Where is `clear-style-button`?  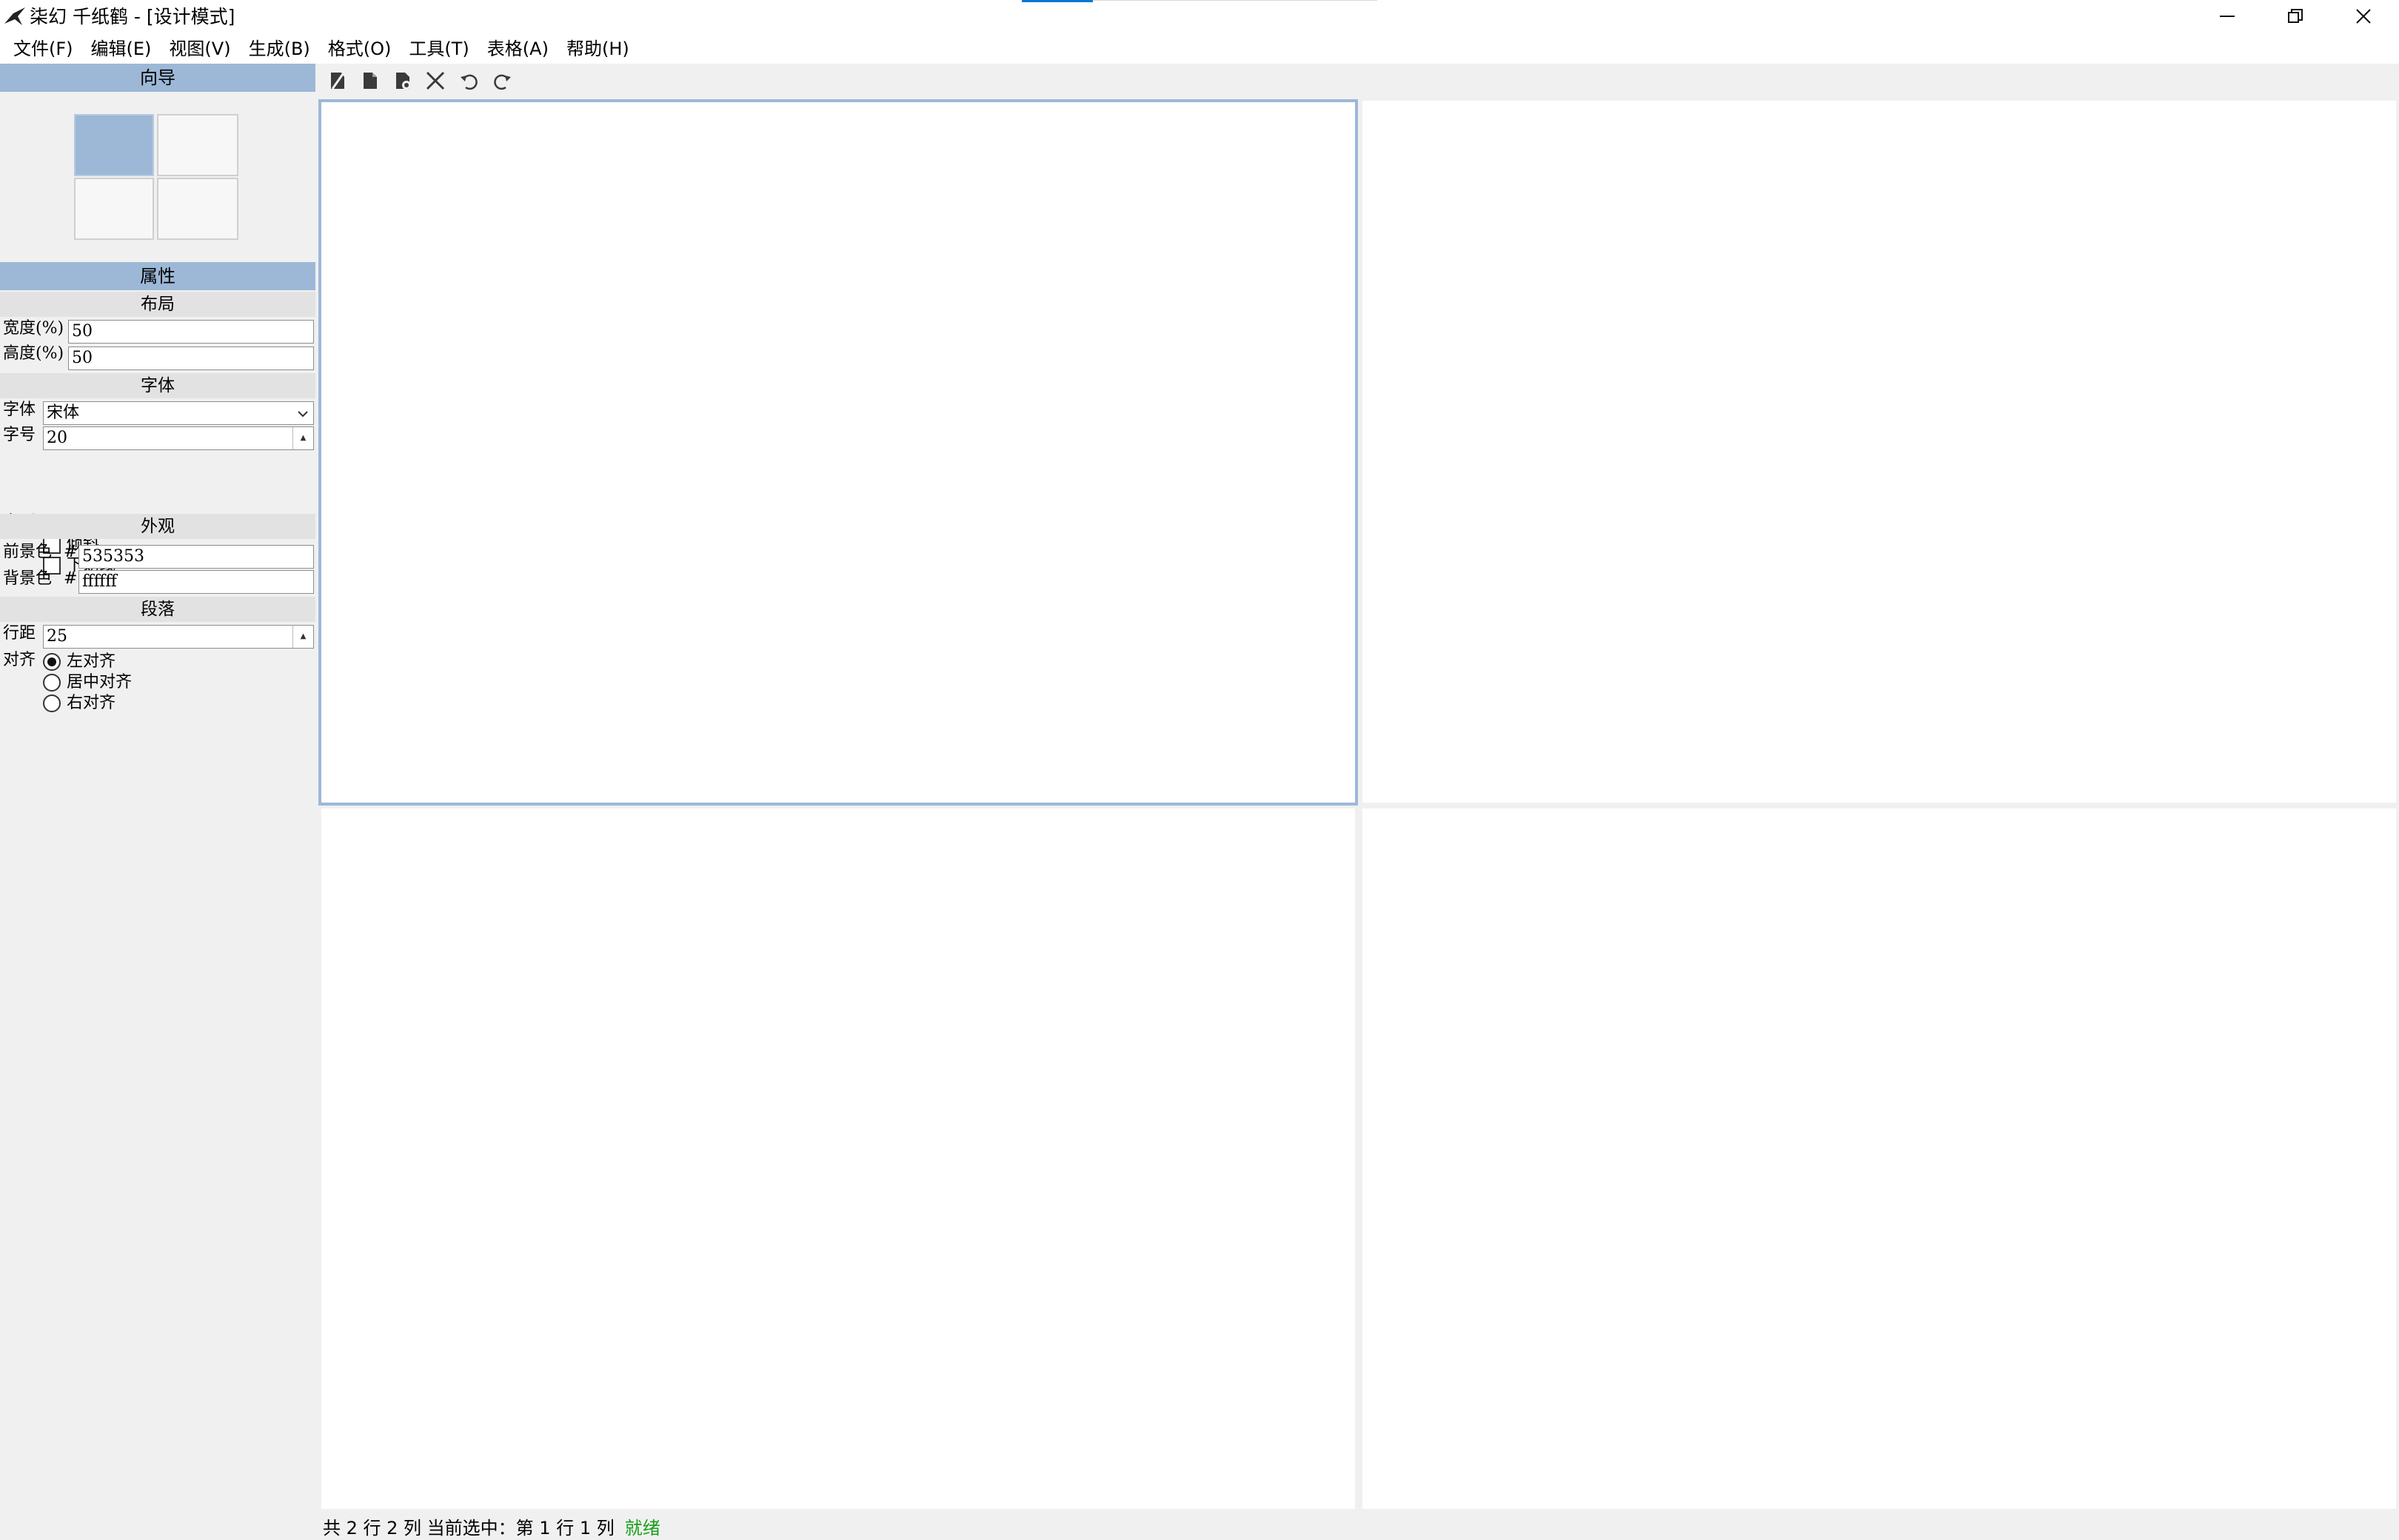
clear-style-button is located at coordinates (338, 81).